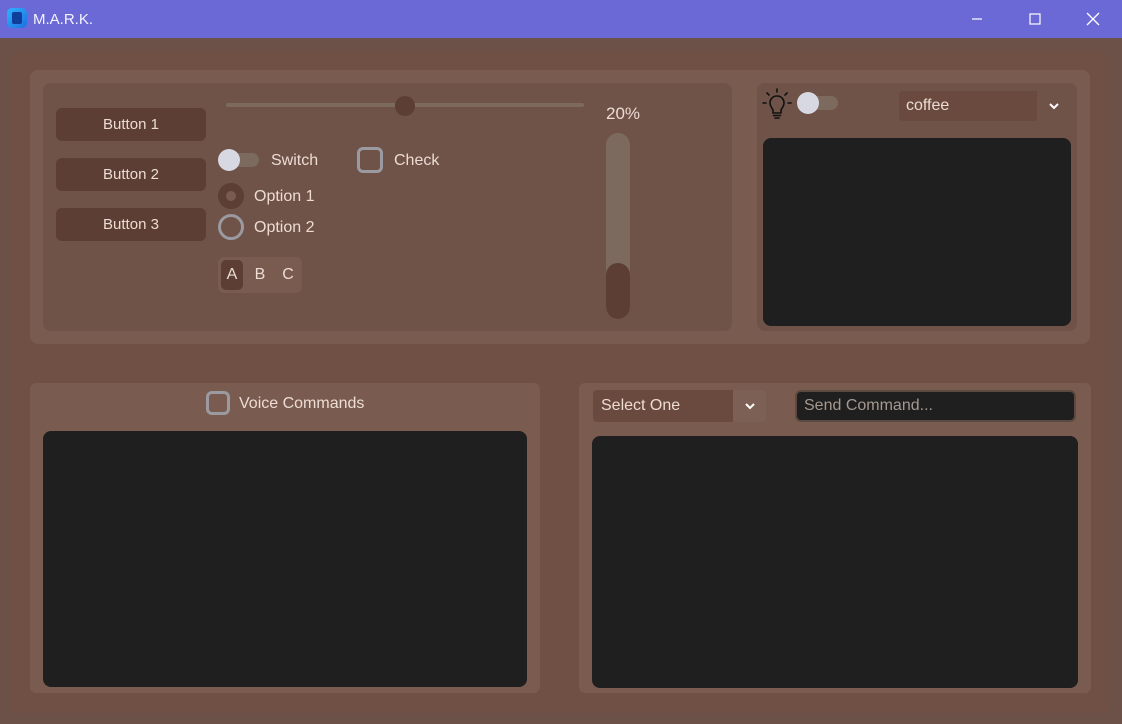  I want to click on slider-thumb, so click(405, 106).